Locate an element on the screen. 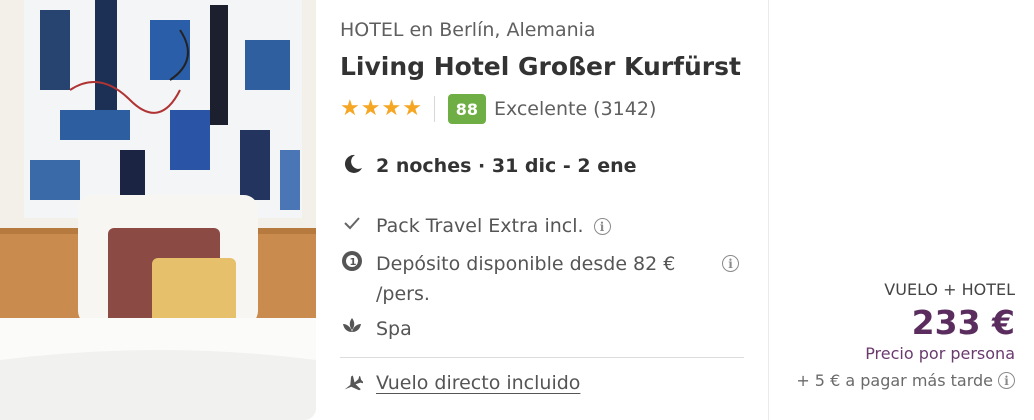 The width and height of the screenshot is (1034, 420). spa-icon is located at coordinates (352, 326).